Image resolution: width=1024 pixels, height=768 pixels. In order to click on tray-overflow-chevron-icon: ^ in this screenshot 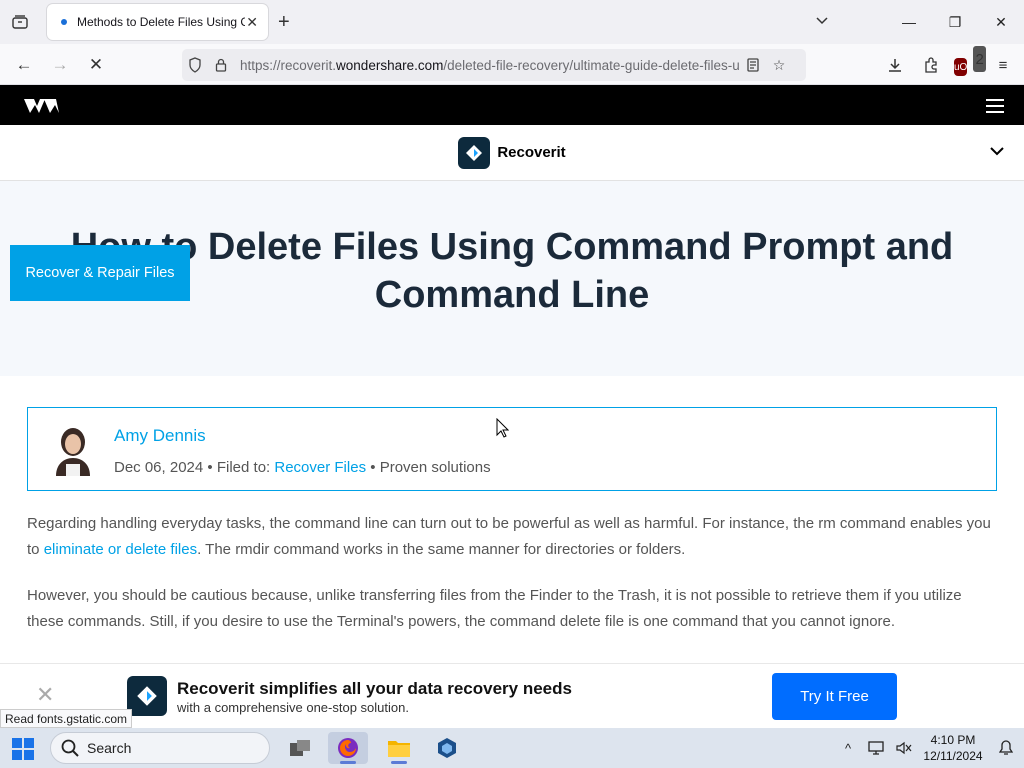, I will do `click(848, 748)`.